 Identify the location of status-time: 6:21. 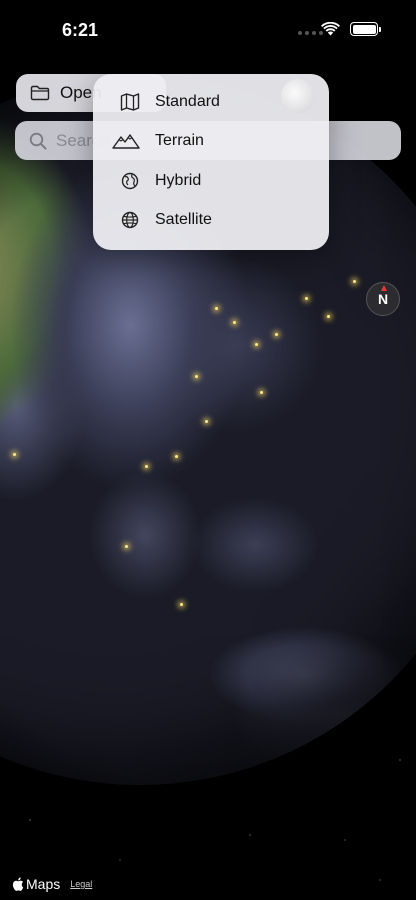
(80, 30).